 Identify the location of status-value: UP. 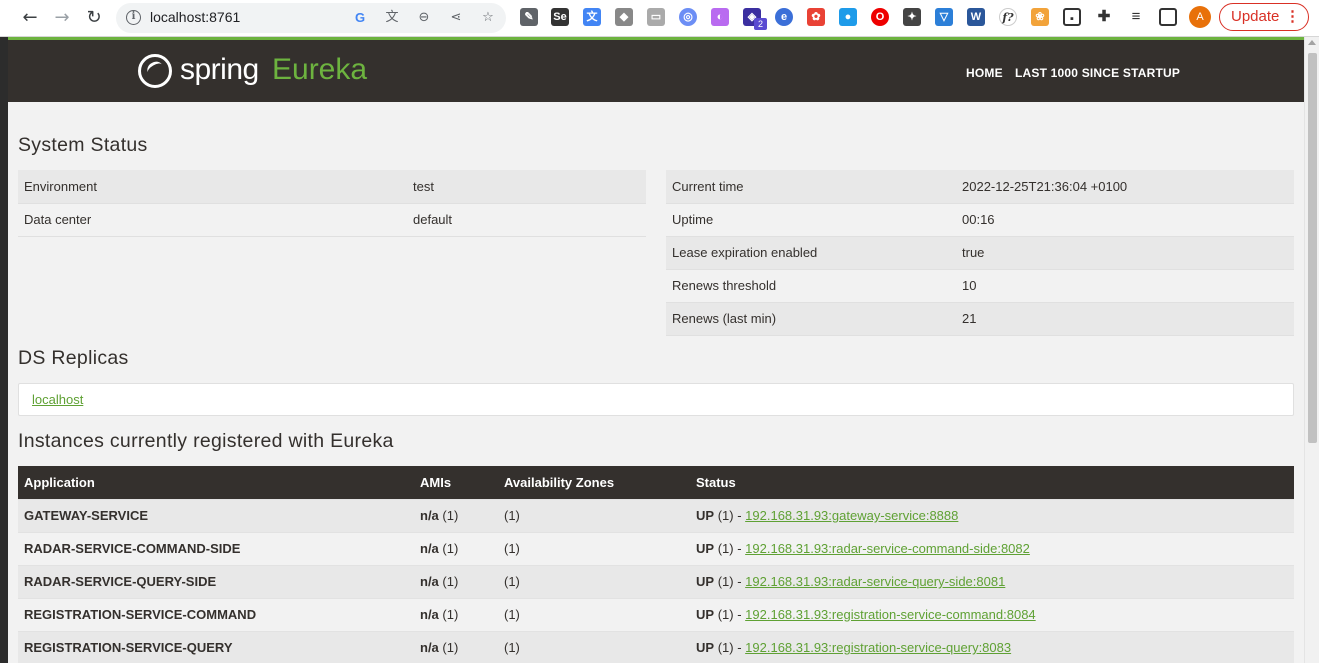
(705, 515).